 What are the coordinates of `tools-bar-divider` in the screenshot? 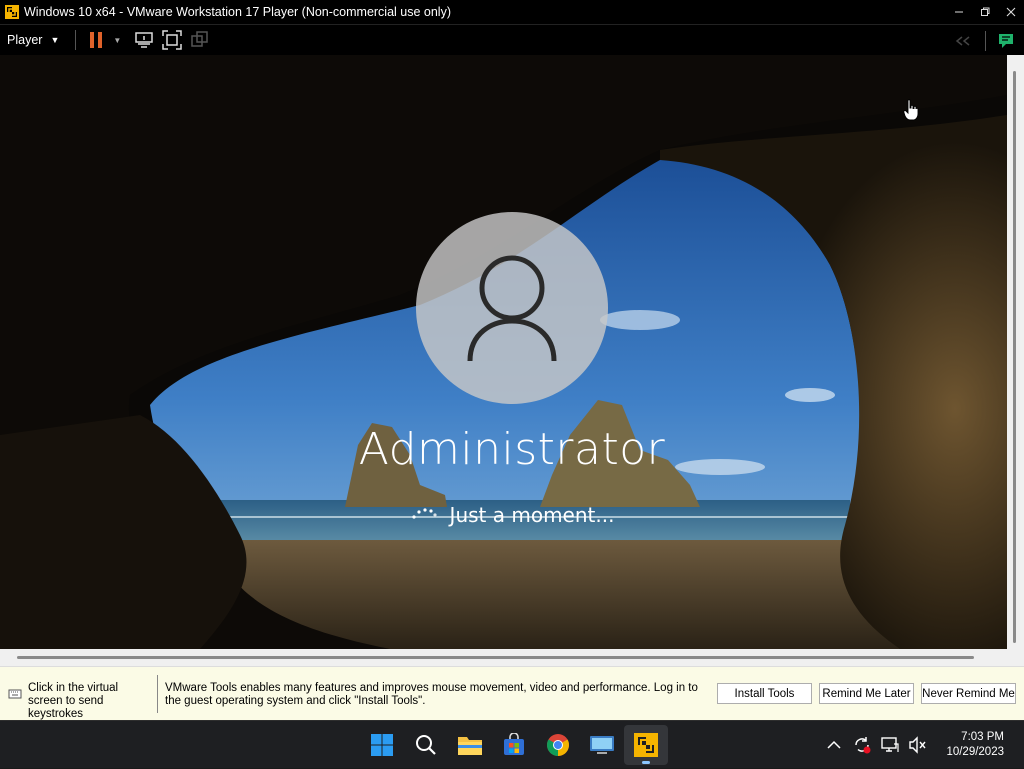 It's located at (157, 694).